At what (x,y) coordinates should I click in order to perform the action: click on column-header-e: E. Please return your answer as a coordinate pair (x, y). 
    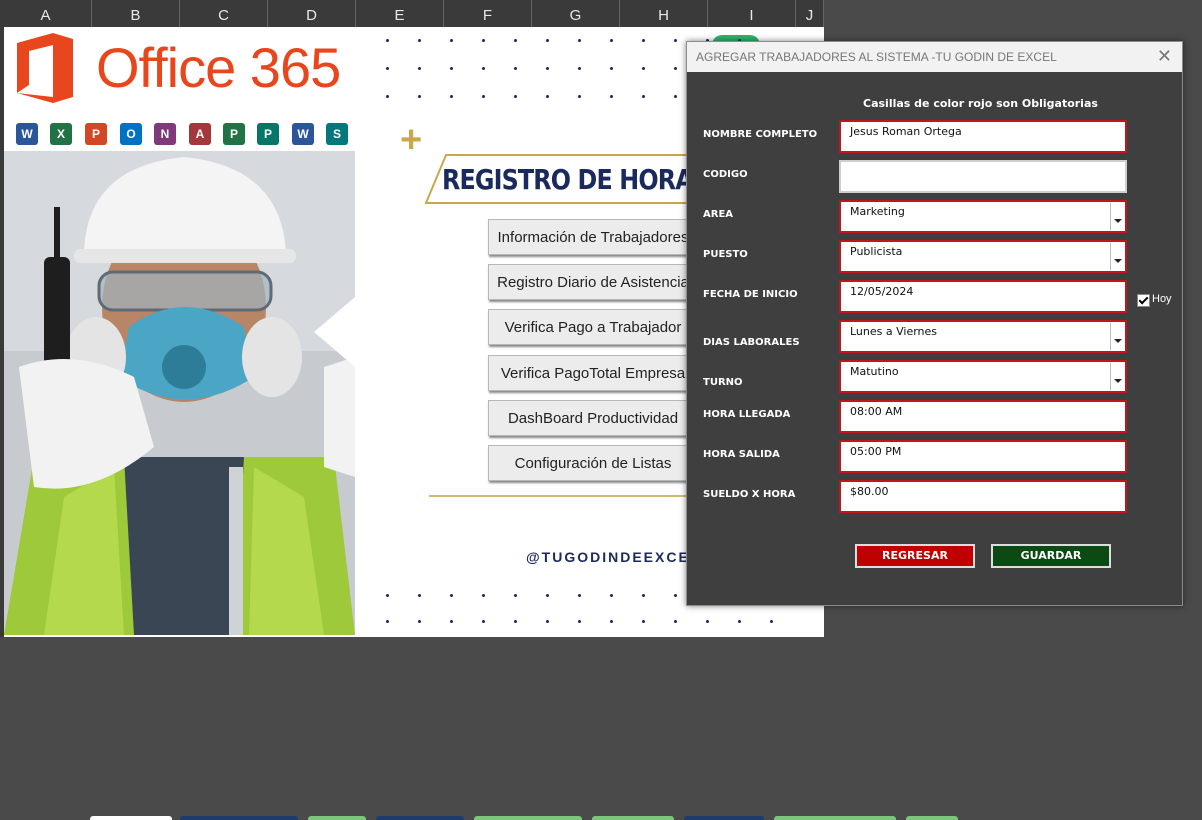
    Looking at the image, I should click on (400, 13).